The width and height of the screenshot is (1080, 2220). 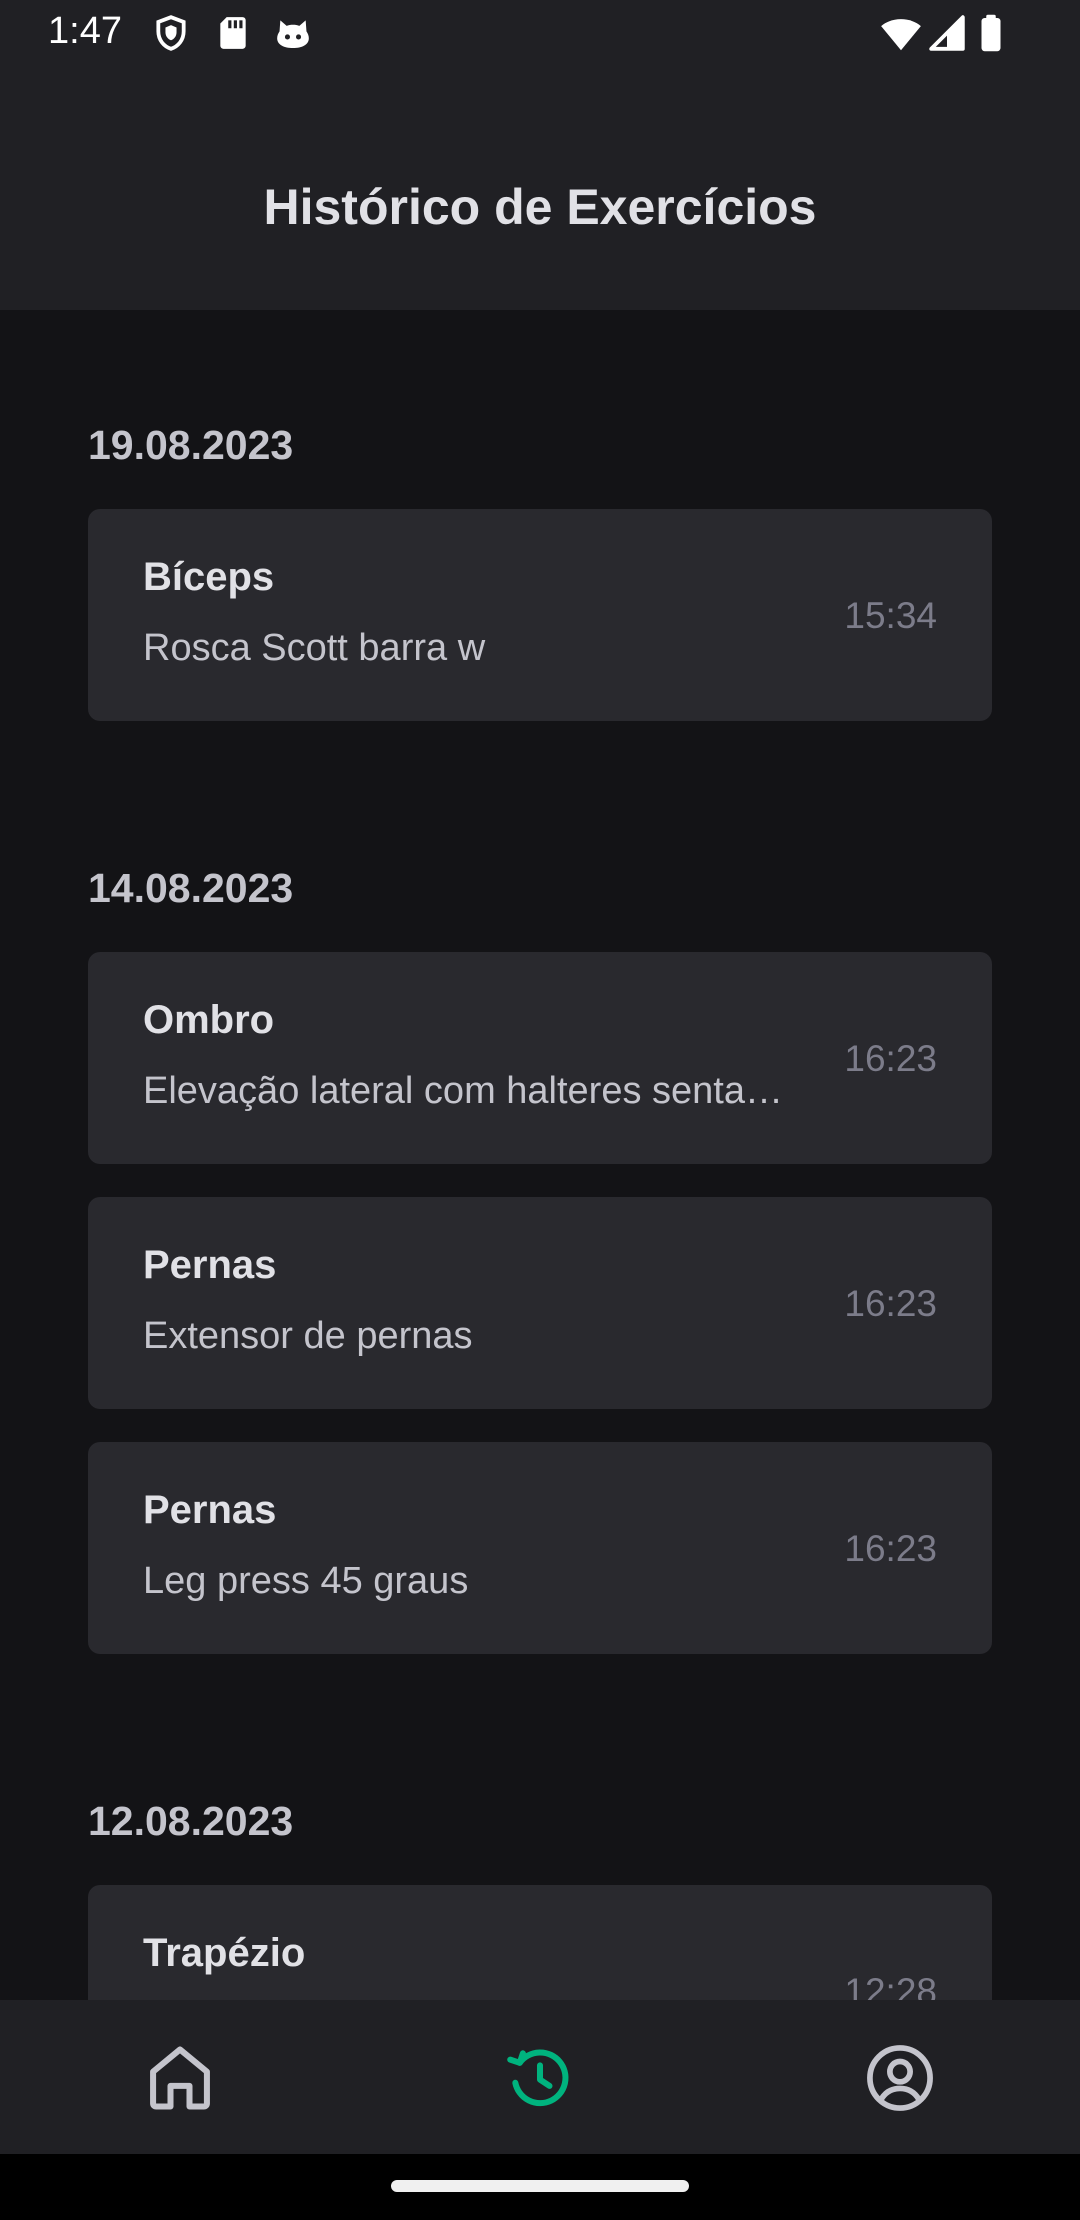 What do you see at coordinates (191, 445) in the screenshot?
I see `section-date: 19.08.2023` at bounding box center [191, 445].